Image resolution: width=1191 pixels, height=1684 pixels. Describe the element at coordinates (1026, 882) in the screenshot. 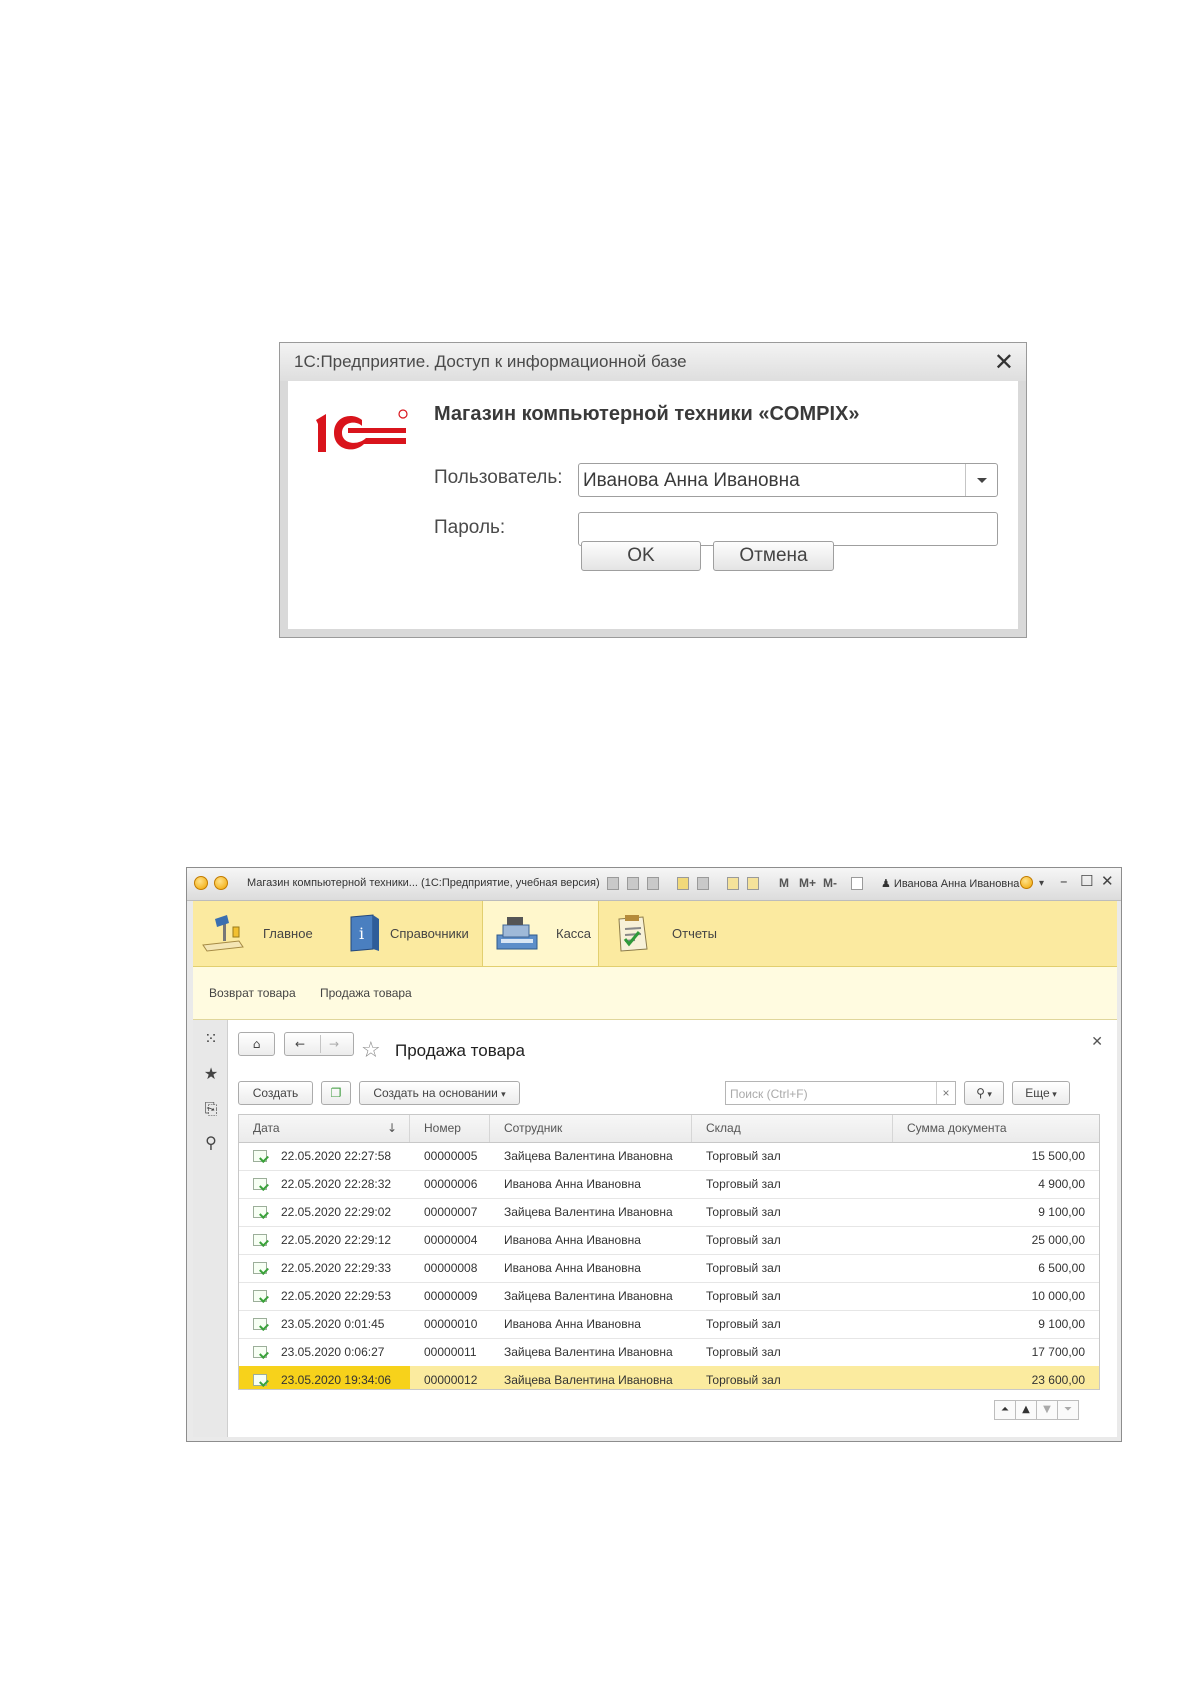

I see `info-icon` at that location.